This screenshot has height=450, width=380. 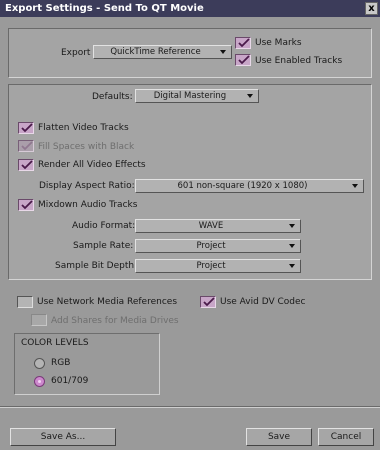 What do you see at coordinates (211, 226) in the screenshot?
I see `audio-format-value: WAVE` at bounding box center [211, 226].